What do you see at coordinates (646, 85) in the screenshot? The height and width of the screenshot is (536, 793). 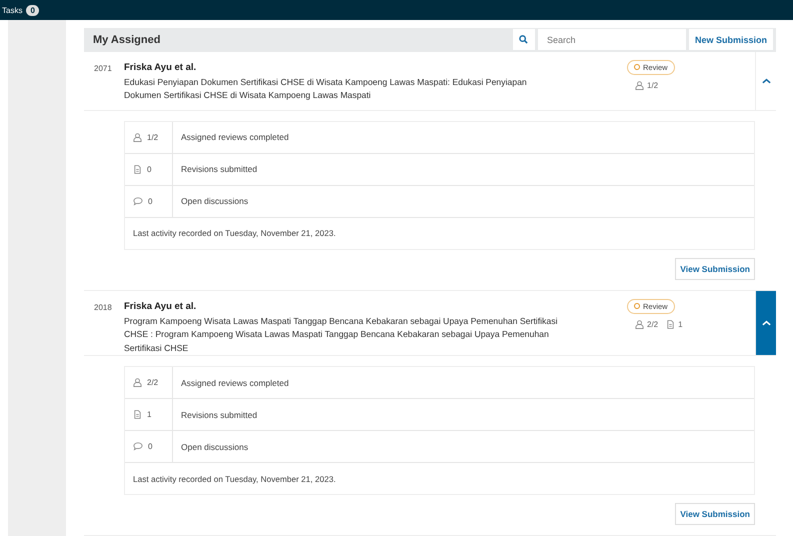 I see `stat-count: 1/2` at bounding box center [646, 85].